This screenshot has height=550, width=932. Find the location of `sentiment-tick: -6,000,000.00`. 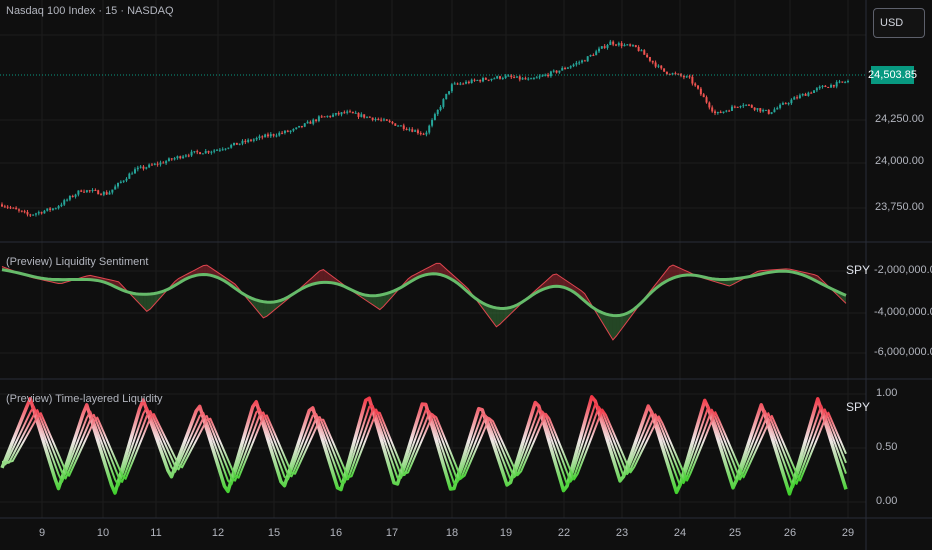

sentiment-tick: -6,000,000.00 is located at coordinates (903, 352).